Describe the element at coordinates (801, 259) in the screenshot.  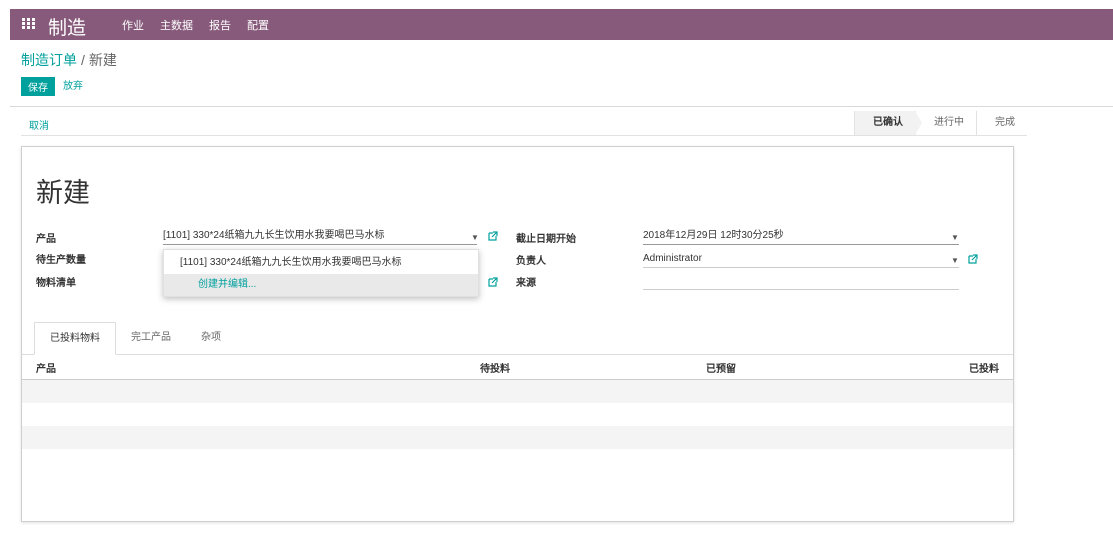
I see `responsible-input: Administrator` at that location.